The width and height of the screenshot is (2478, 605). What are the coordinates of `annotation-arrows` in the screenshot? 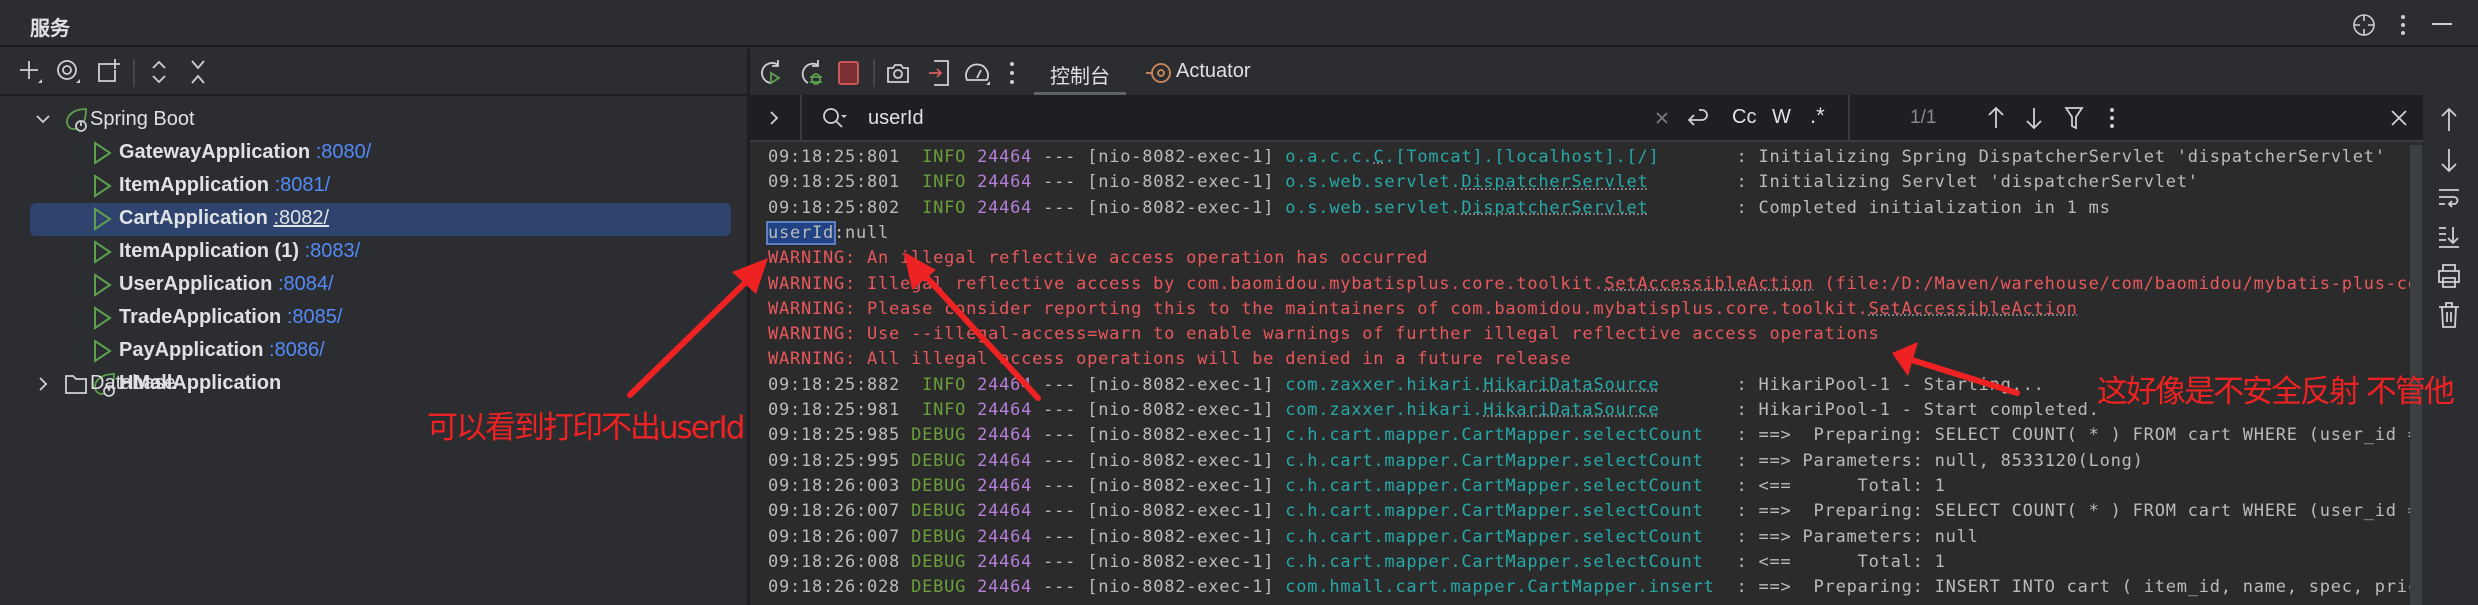 It's located at (1323, 326).